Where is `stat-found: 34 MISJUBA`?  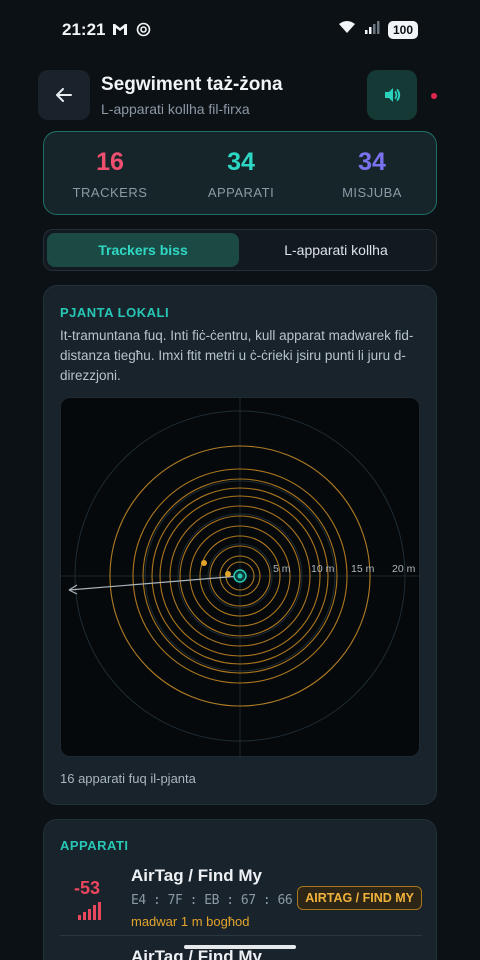 stat-found: 34 MISJUBA is located at coordinates (372, 174).